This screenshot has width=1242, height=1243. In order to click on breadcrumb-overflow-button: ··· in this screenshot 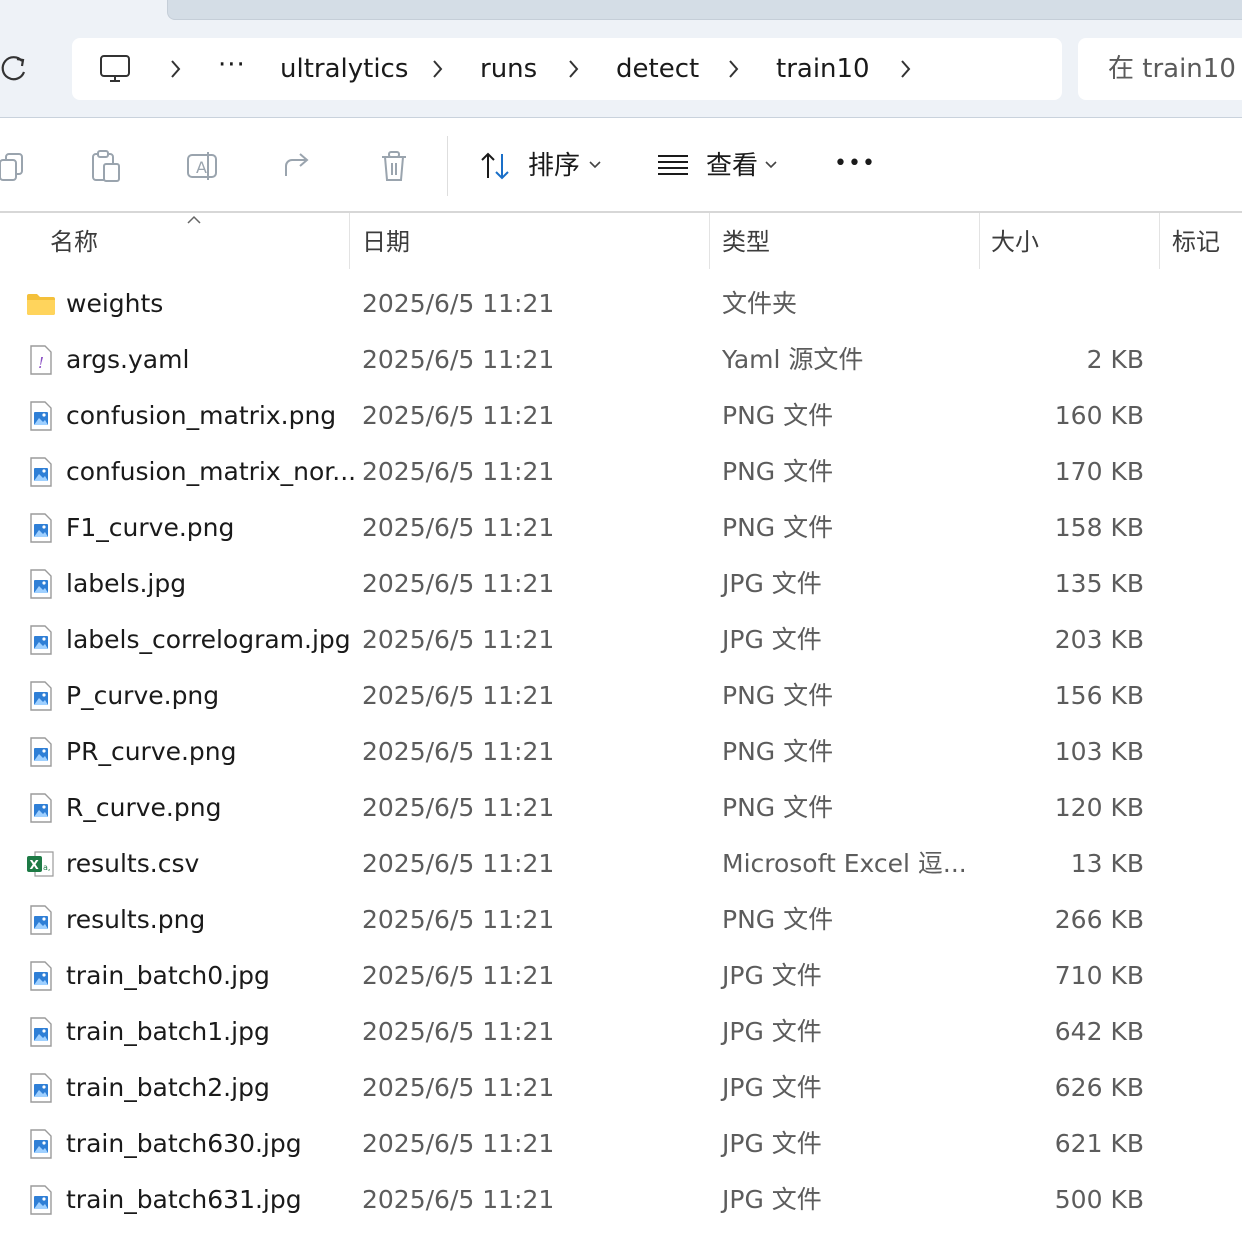, I will do `click(232, 65)`.